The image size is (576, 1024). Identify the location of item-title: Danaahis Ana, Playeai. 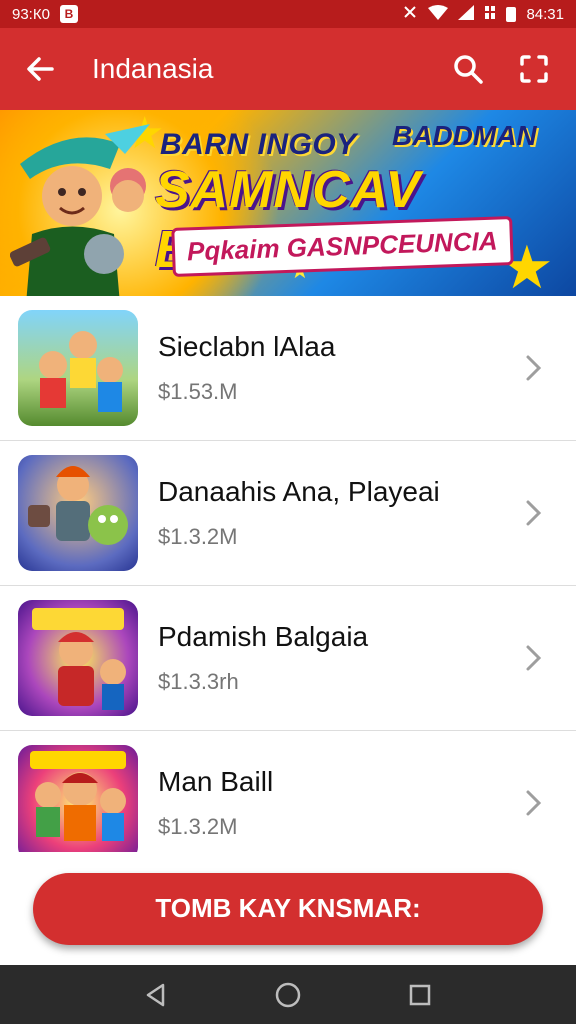
(299, 491).